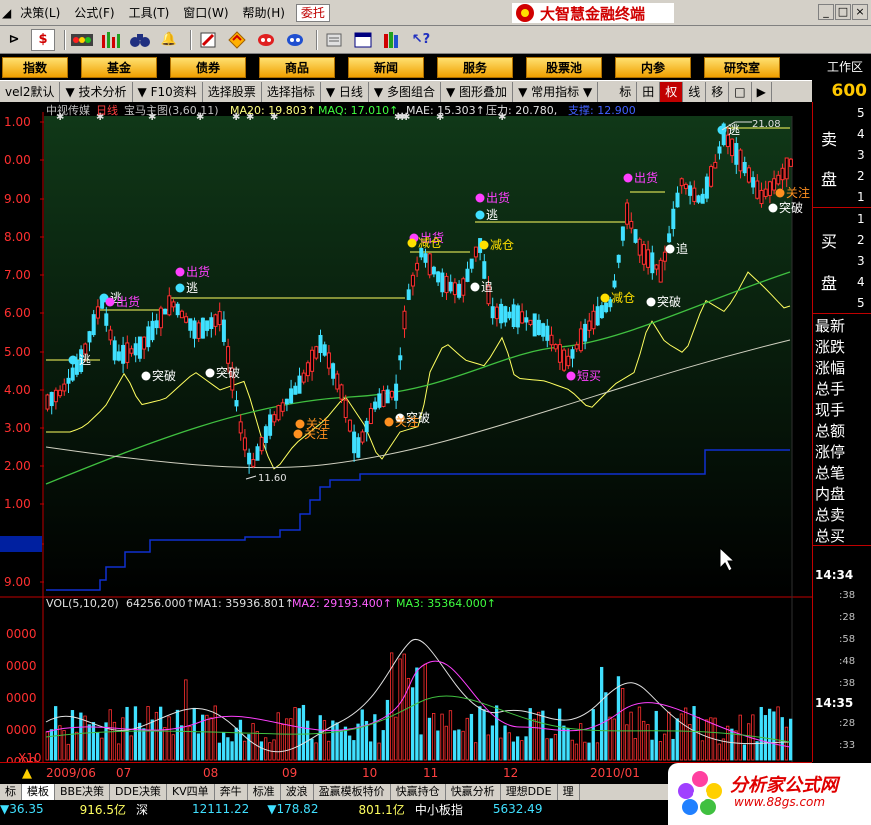 The image size is (871, 825). What do you see at coordinates (102, 91) in the screenshot?
I see `tech-analysis-label: 技术分析` at bounding box center [102, 91].